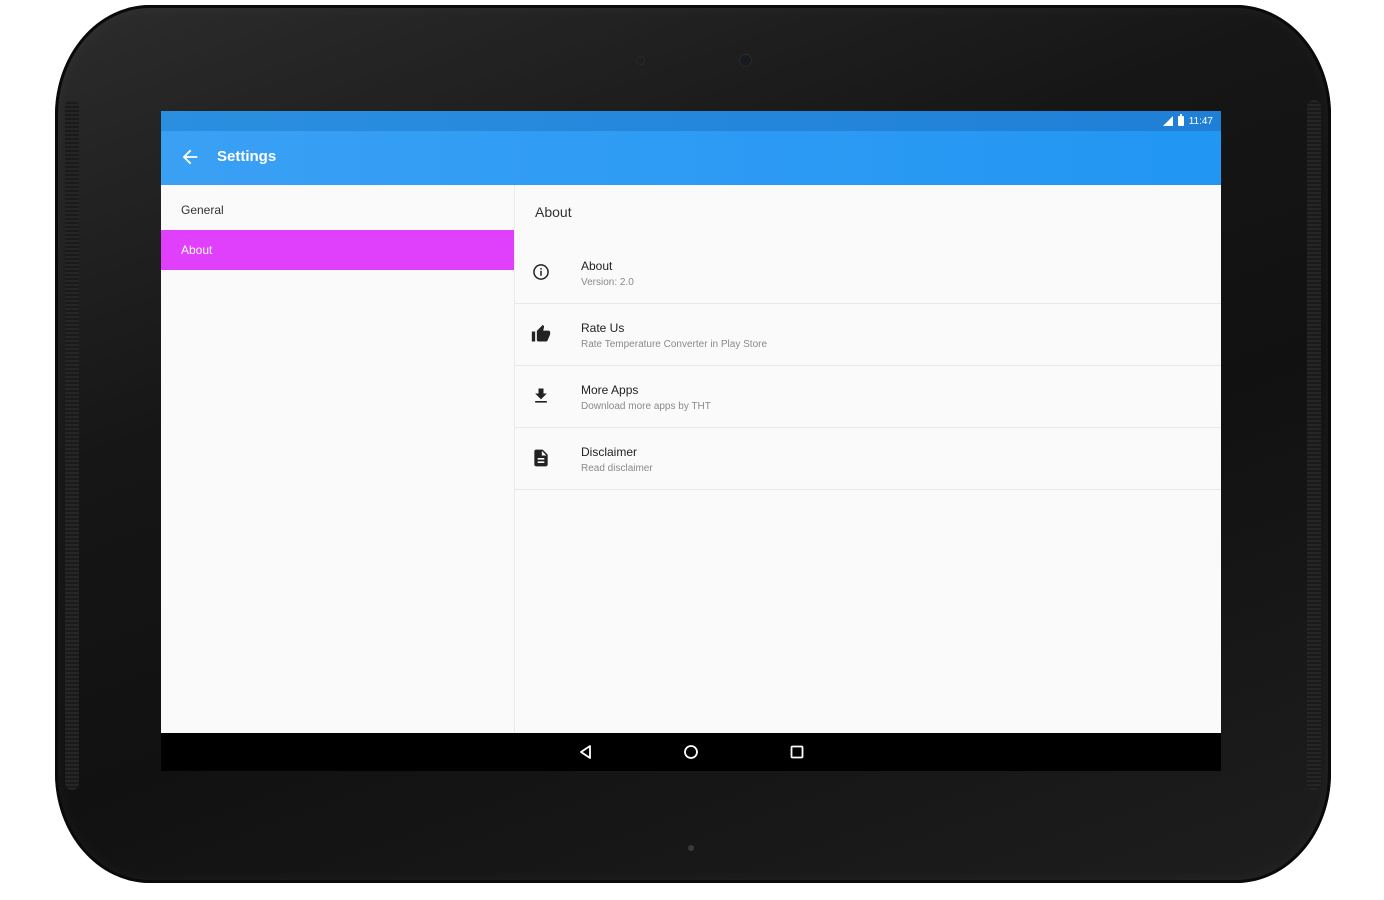 This screenshot has width=1384, height=900. I want to click on preference-title: More Apps, so click(610, 390).